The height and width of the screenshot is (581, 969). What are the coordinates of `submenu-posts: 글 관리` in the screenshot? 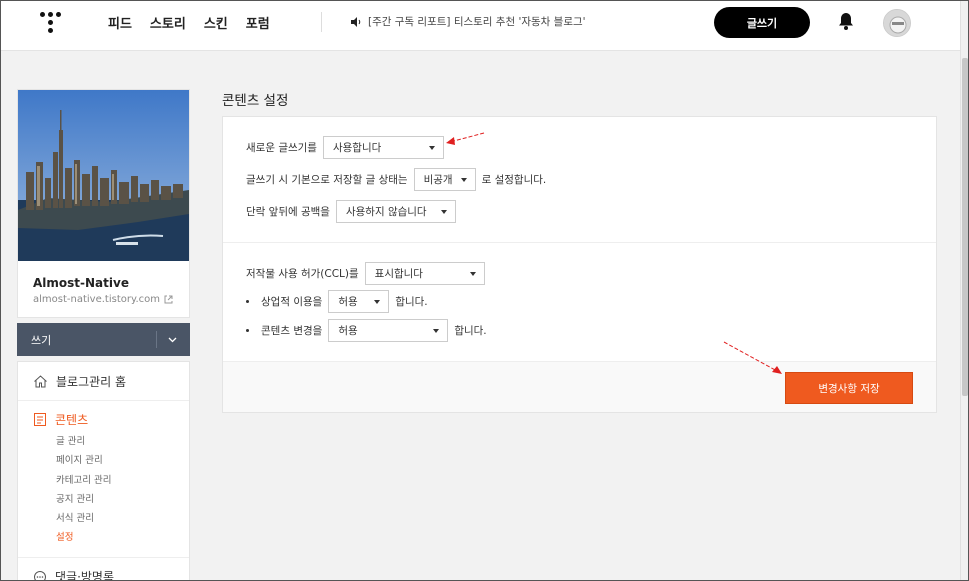 It's located at (83, 444).